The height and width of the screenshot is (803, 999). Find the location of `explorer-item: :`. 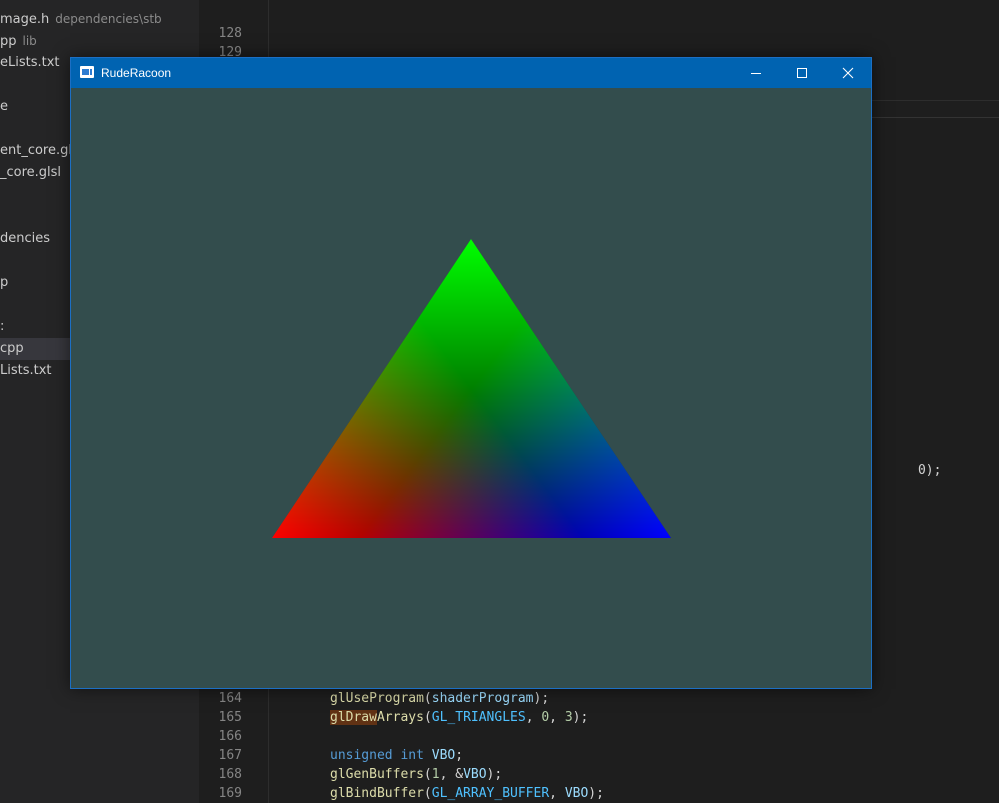

explorer-item: : is located at coordinates (2, 327).